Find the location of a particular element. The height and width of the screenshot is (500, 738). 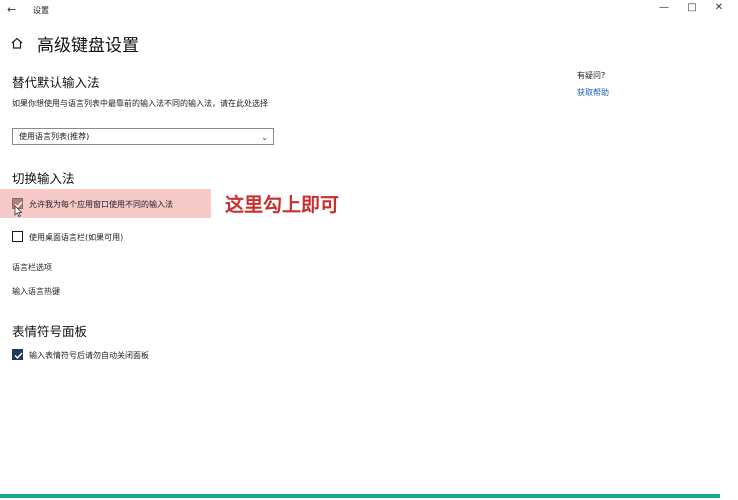

arrow-left-icon: ← is located at coordinates (11, 9).